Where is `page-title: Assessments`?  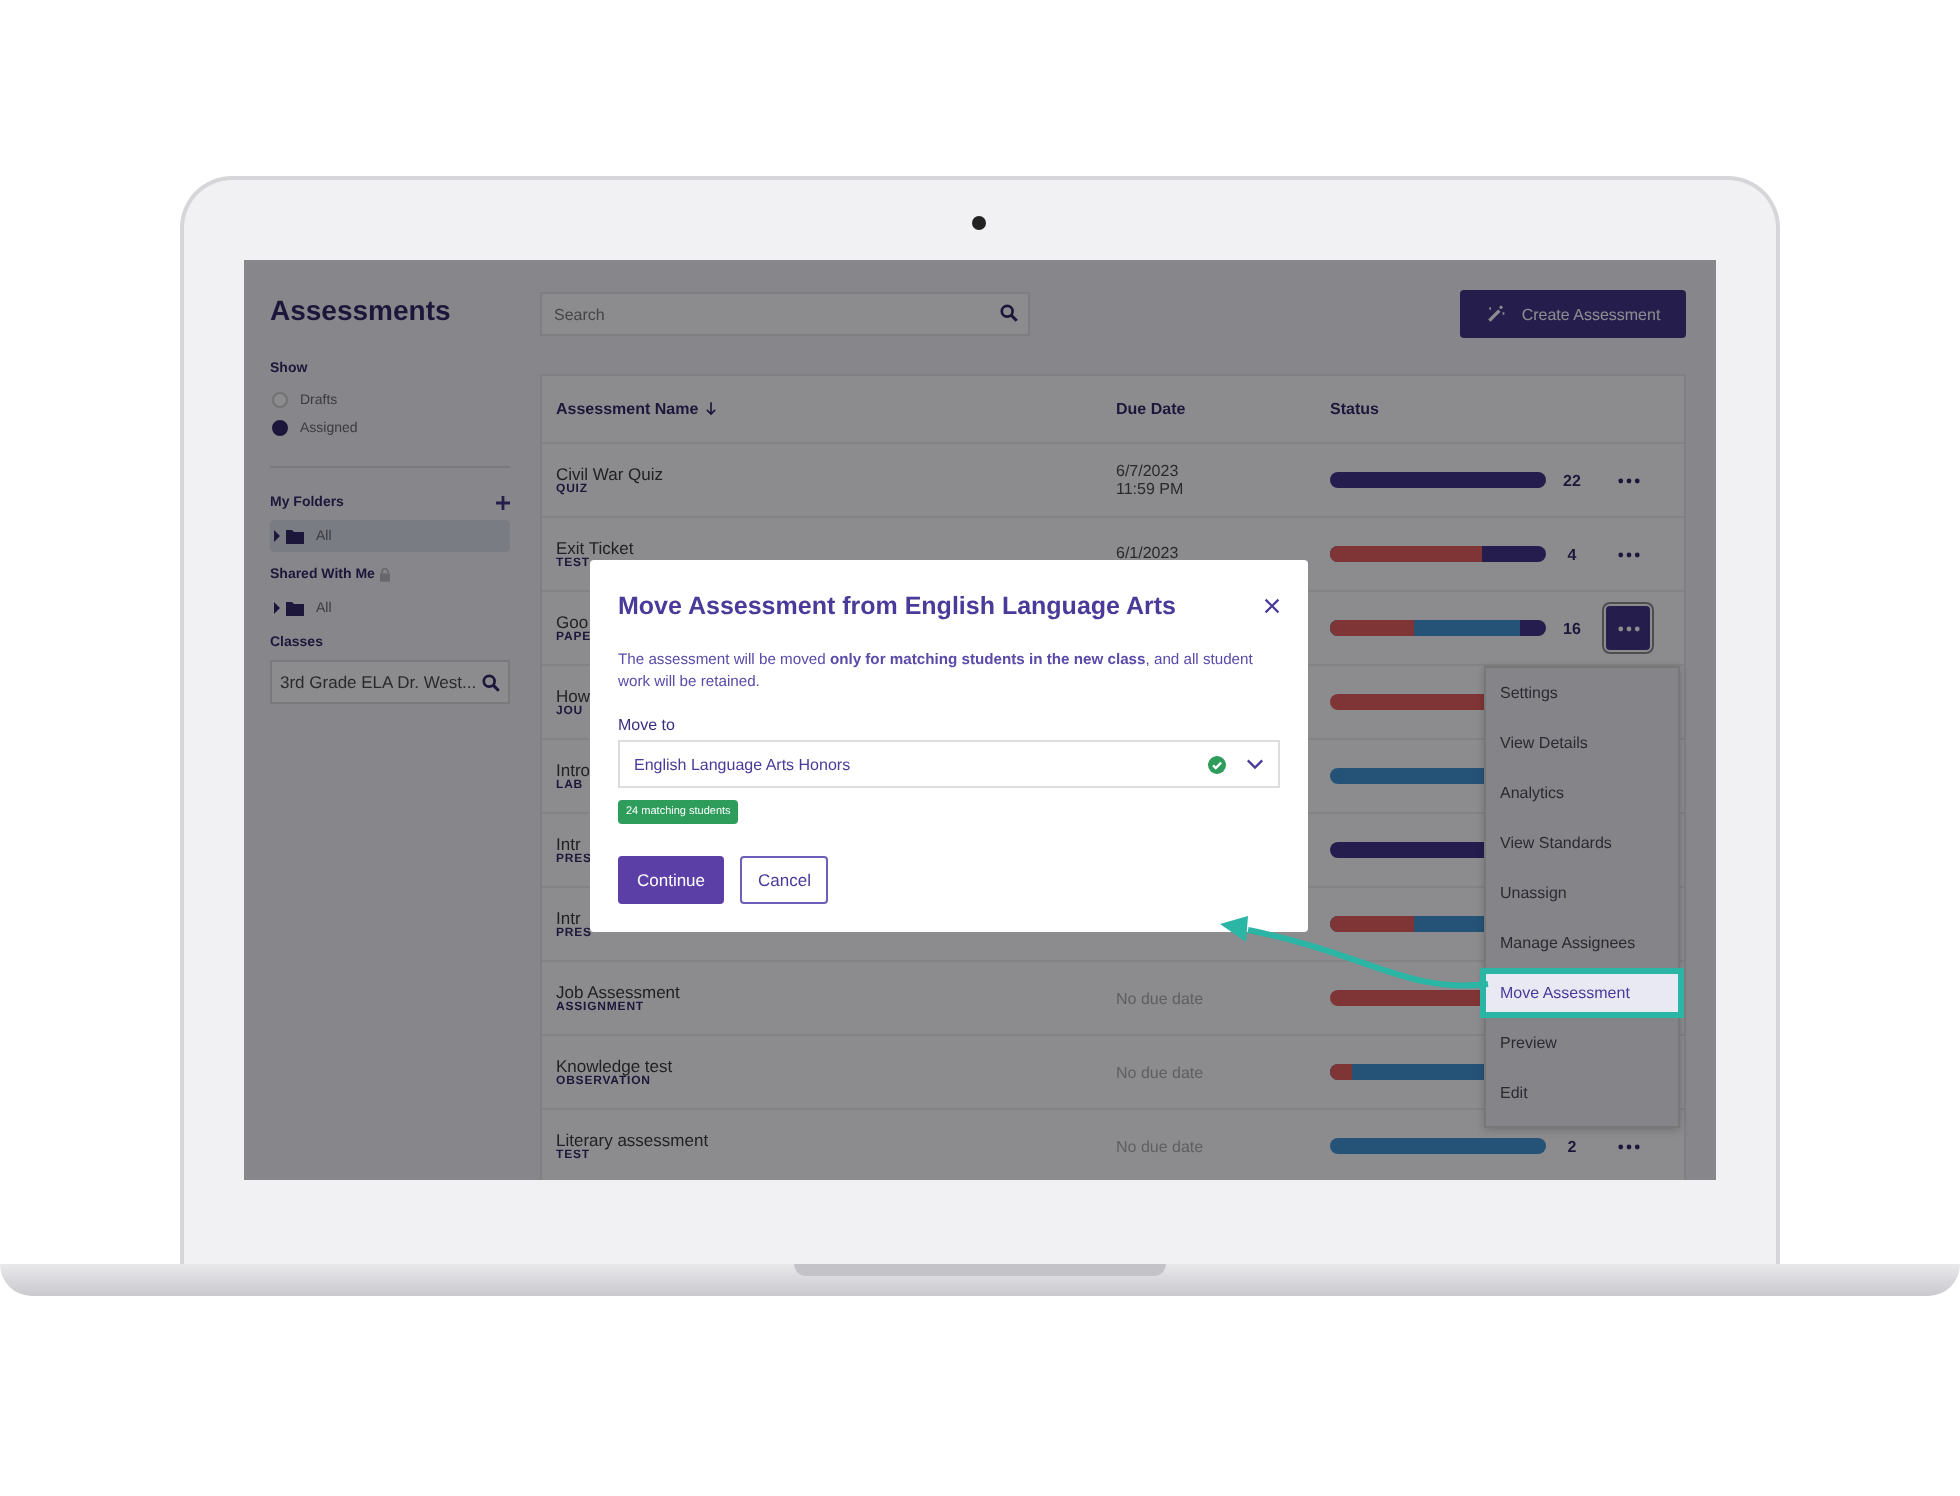 page-title: Assessments is located at coordinates (361, 310).